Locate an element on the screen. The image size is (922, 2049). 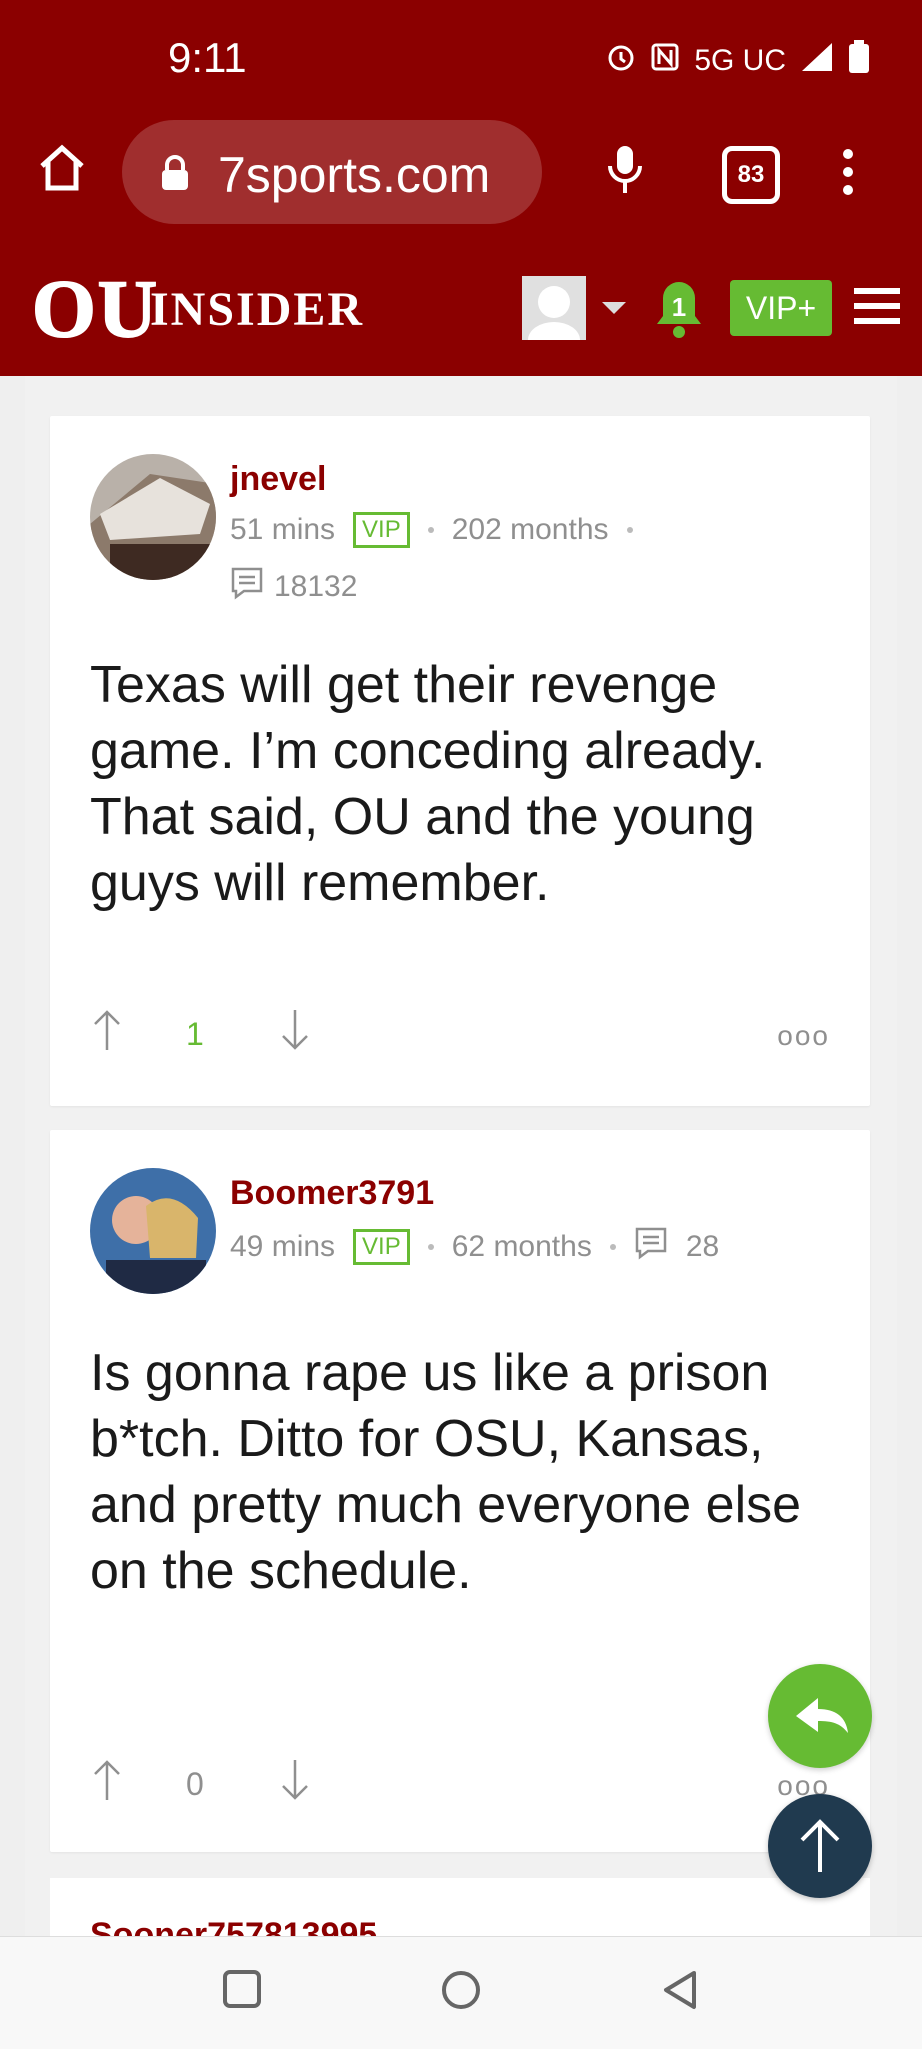
logo-ou: OU is located at coordinates (95, 308).